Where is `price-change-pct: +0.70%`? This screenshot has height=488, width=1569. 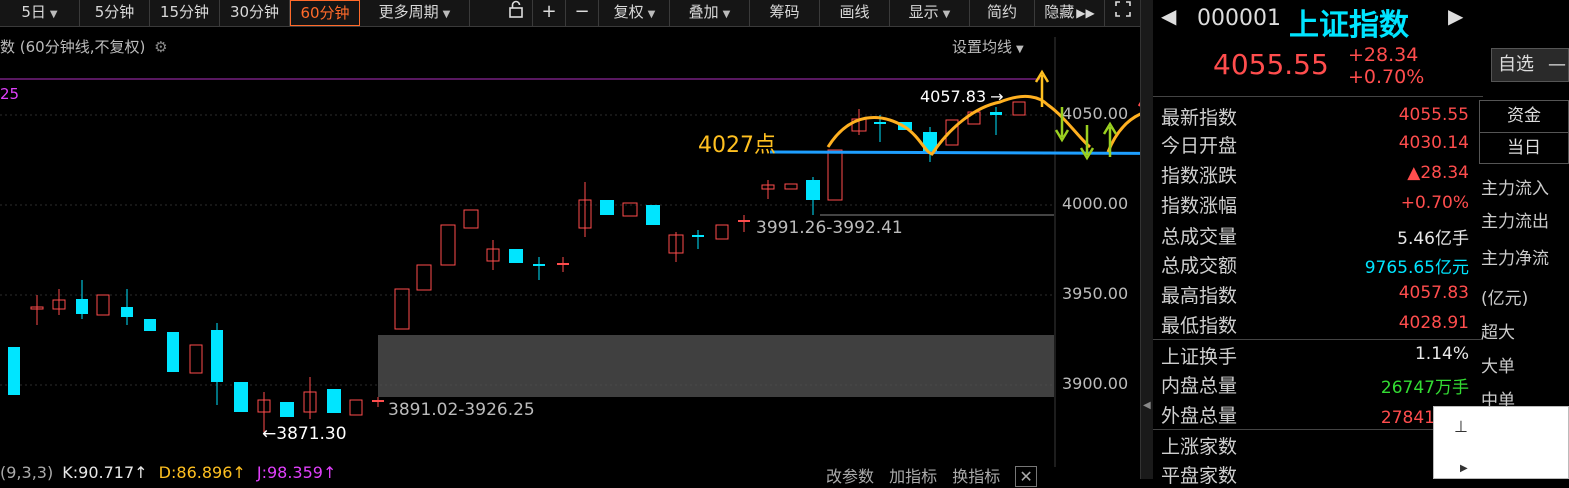 price-change-pct: +0.70% is located at coordinates (1386, 77).